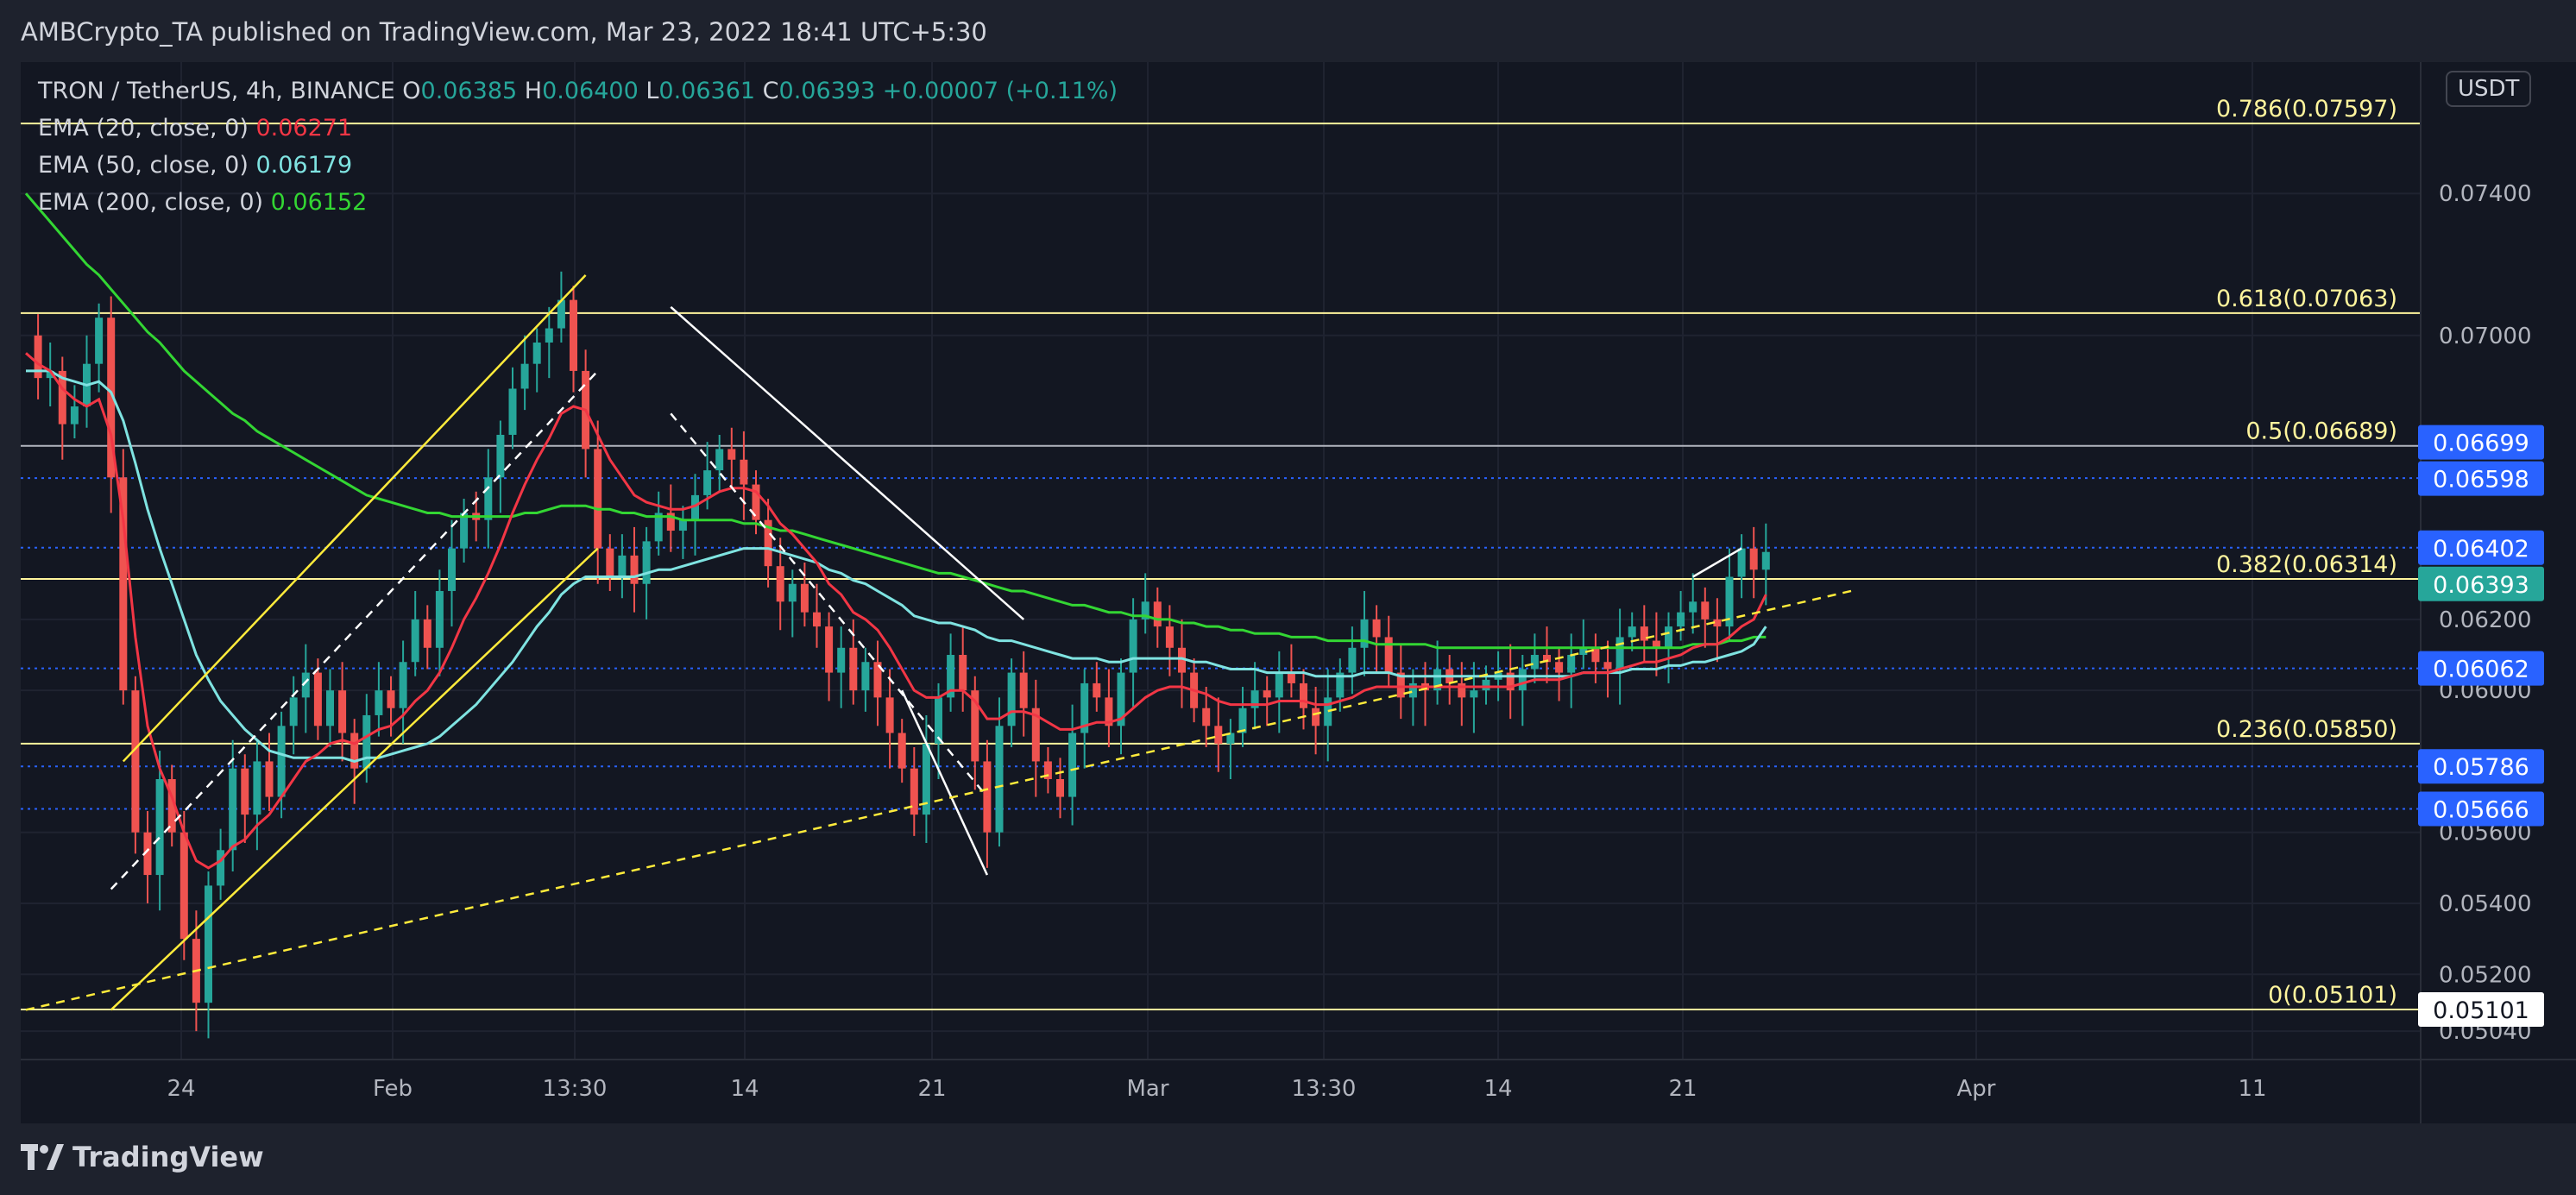 This screenshot has height=1195, width=2576. I want to click on fib-label-4: 0.236(0.05850), so click(2306, 730).